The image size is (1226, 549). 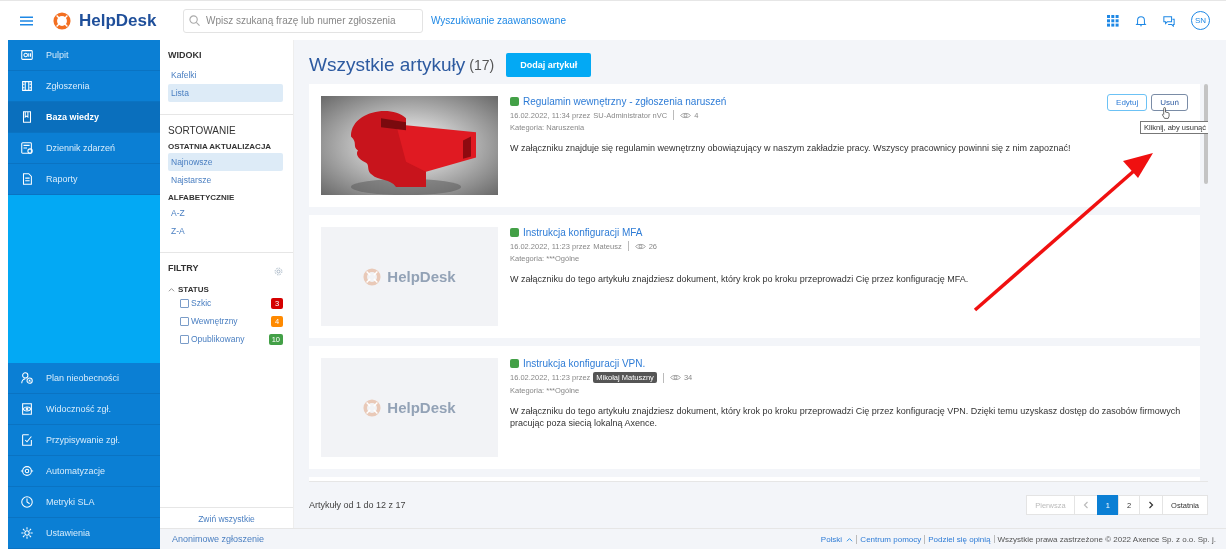 What do you see at coordinates (183, 268) in the screenshot?
I see `section-heading: FILTRY` at bounding box center [183, 268].